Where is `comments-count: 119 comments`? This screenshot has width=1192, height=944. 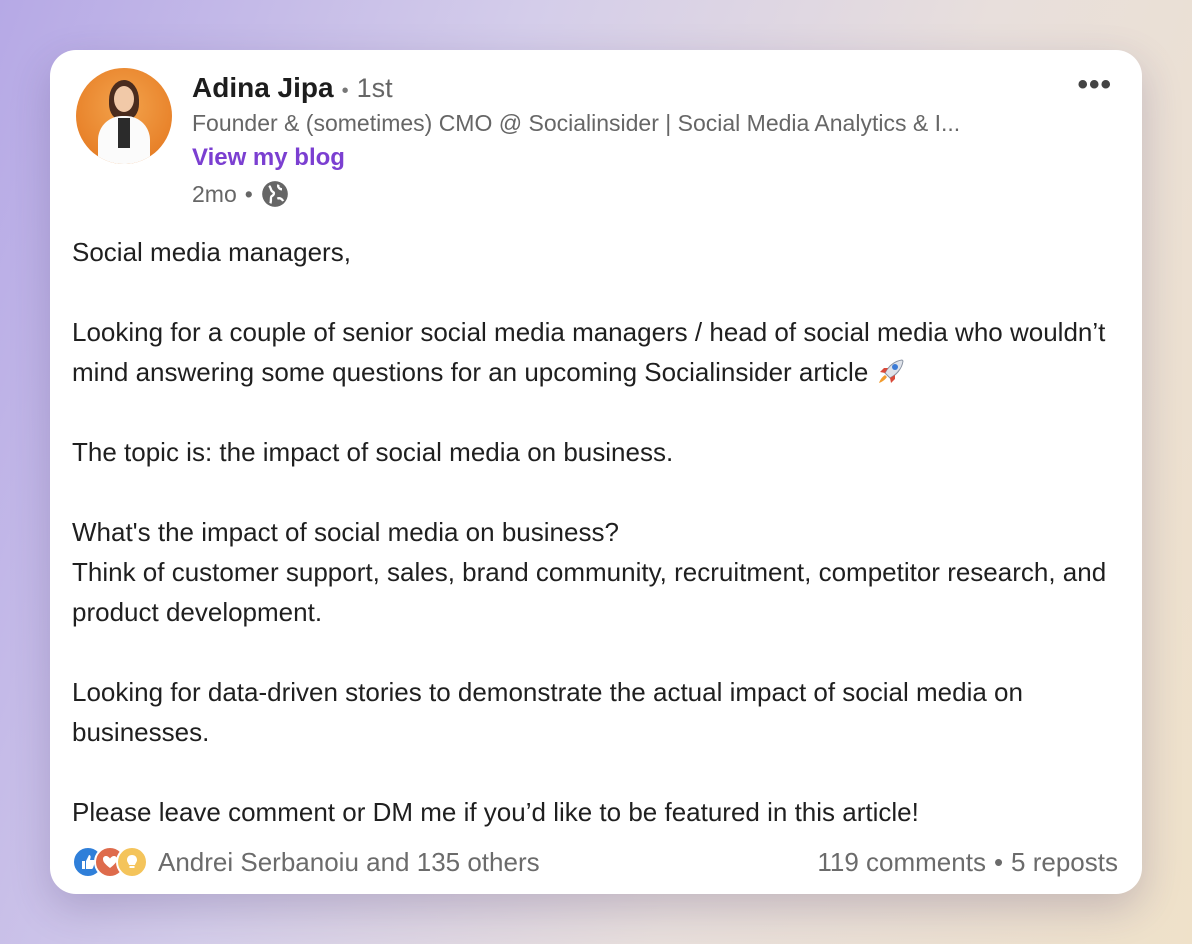
comments-count: 119 comments is located at coordinates (901, 862).